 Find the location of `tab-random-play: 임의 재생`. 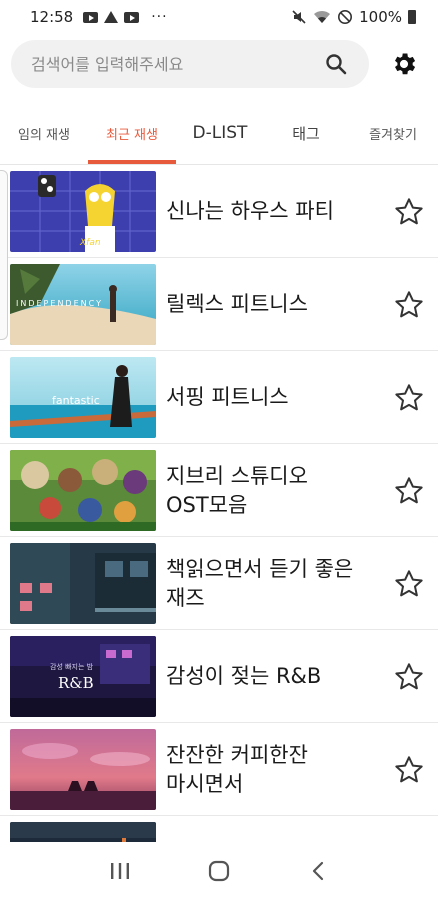

tab-random-play: 임의 재생 is located at coordinates (44, 133).